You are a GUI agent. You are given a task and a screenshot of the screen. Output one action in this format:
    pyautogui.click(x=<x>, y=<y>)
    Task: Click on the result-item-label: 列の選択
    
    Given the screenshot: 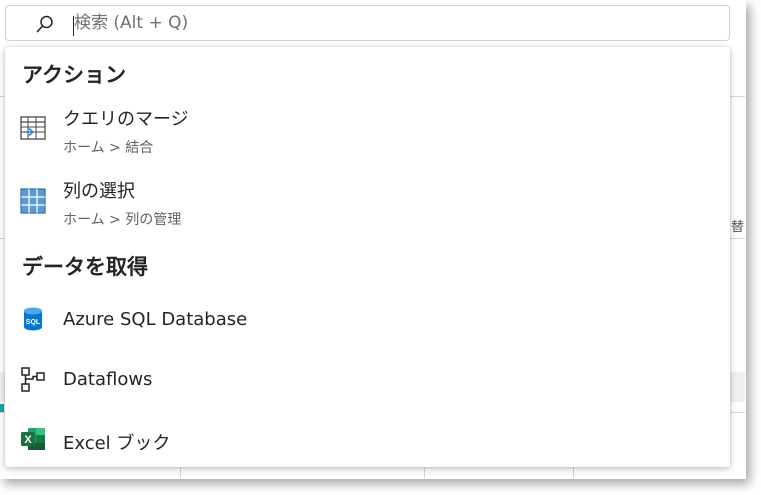 What is the action you would take?
    pyautogui.click(x=99, y=191)
    